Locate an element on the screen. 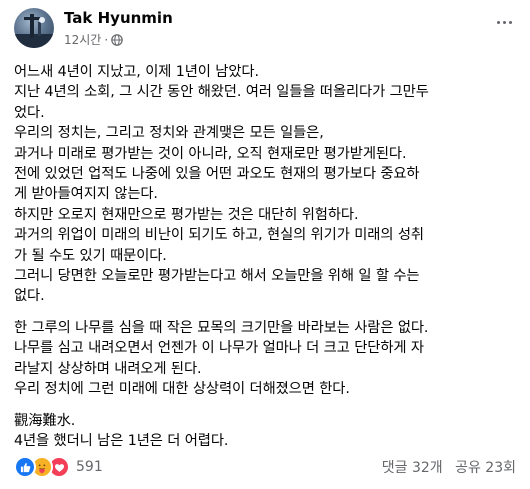 The image size is (530, 489). comments-count-link: 댓글 32개 is located at coordinates (412, 468).